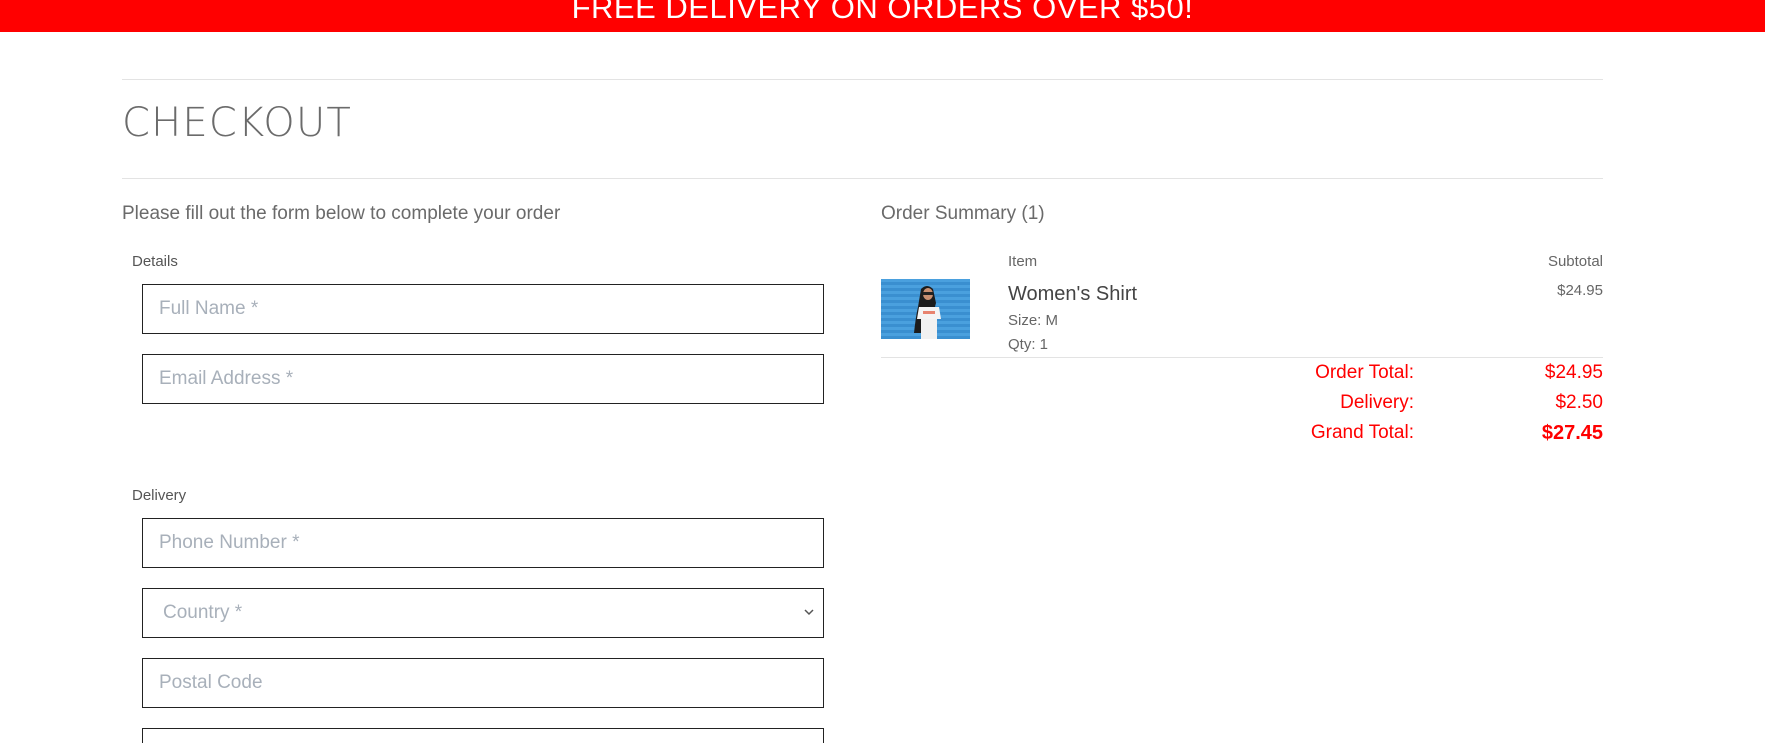 This screenshot has height=743, width=1765. Describe the element at coordinates (1575, 261) in the screenshot. I see `subtotal-column-header: Subtotal` at that location.